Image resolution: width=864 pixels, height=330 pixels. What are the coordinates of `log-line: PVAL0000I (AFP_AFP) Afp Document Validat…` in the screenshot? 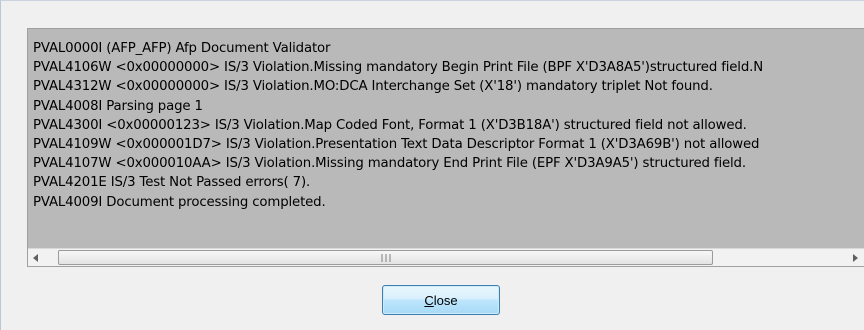 It's located at (182, 48).